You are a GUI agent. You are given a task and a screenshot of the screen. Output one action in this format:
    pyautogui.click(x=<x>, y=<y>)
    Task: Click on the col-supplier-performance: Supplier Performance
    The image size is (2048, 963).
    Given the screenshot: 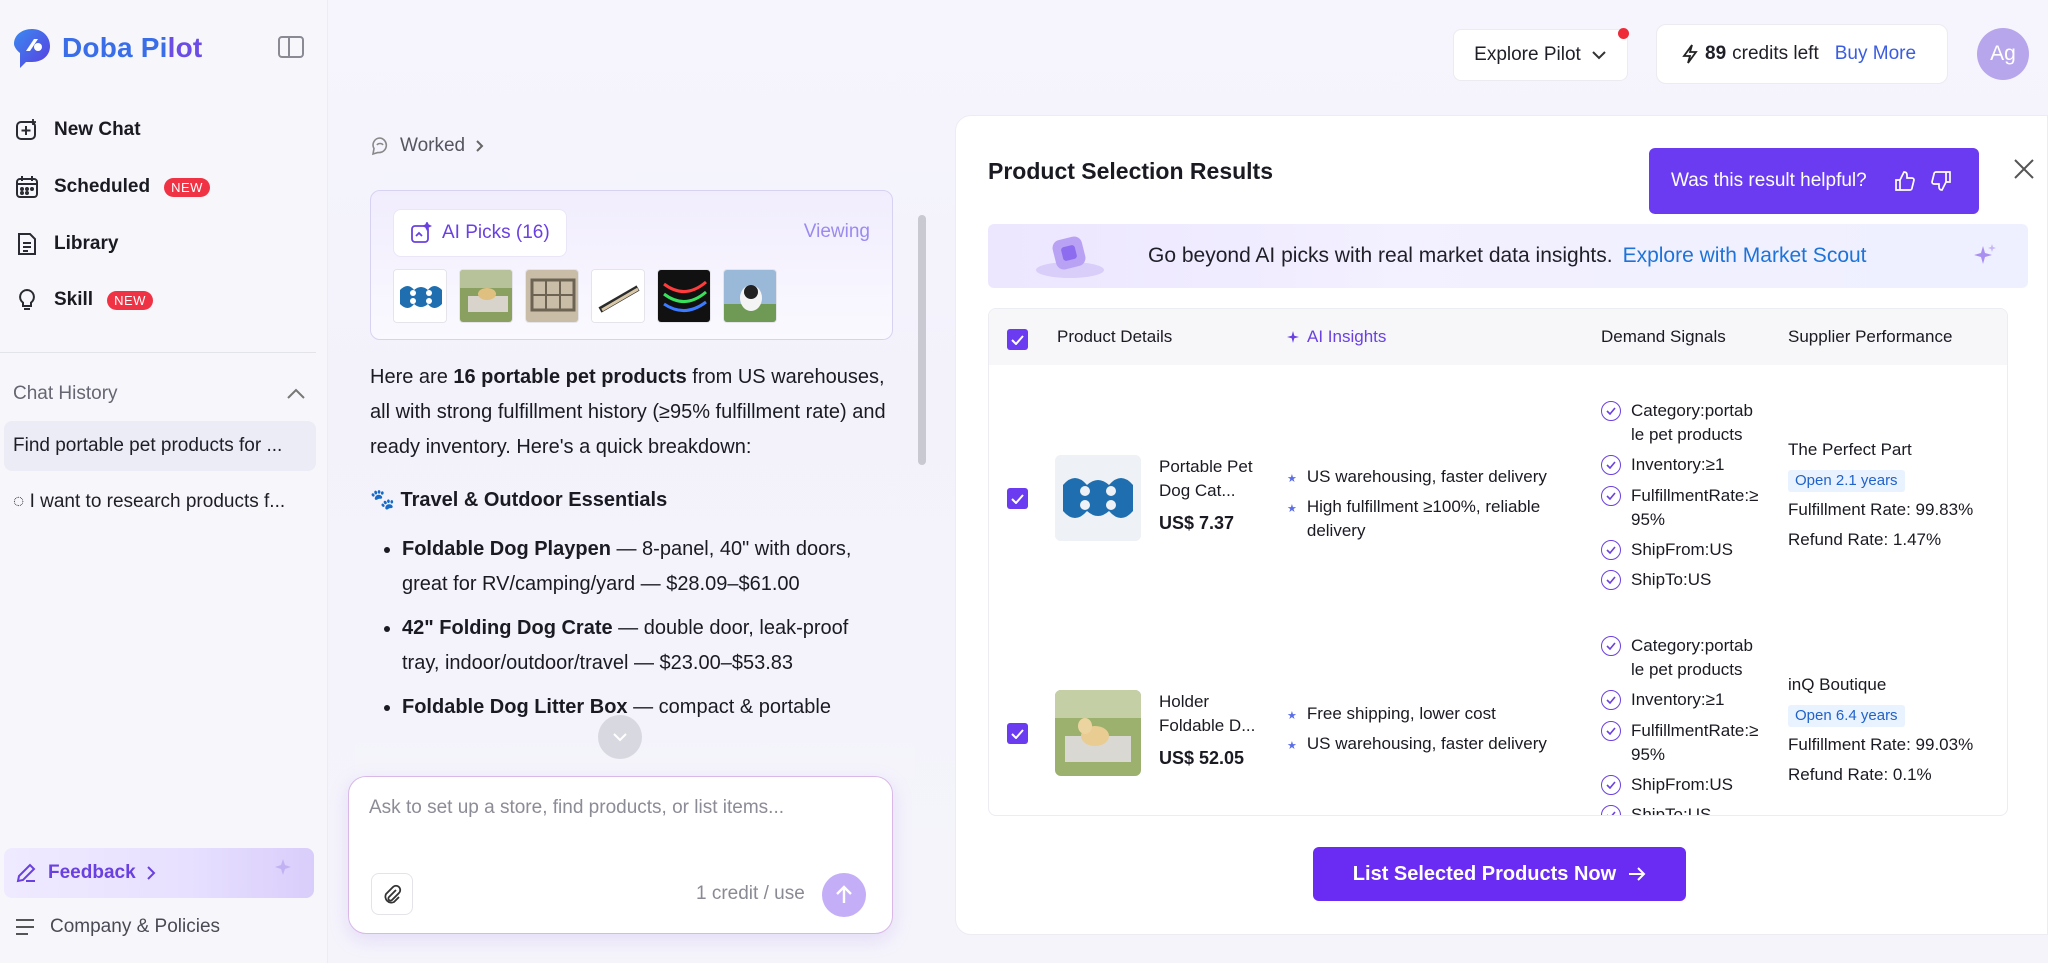 What is the action you would take?
    pyautogui.click(x=1870, y=337)
    